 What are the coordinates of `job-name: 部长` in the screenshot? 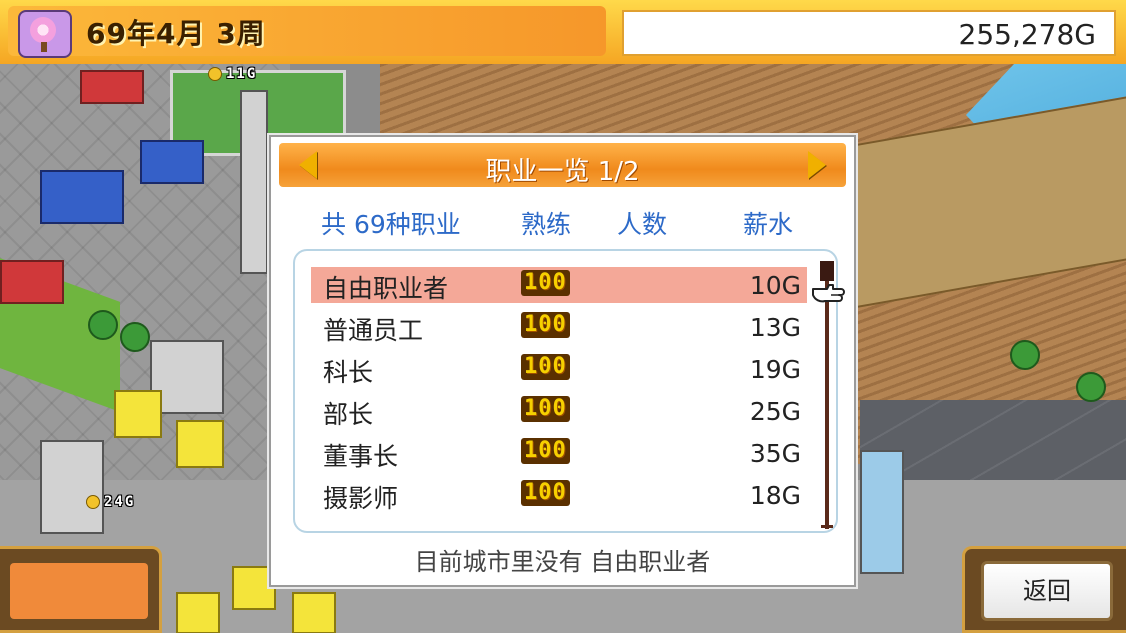 It's located at (348, 414).